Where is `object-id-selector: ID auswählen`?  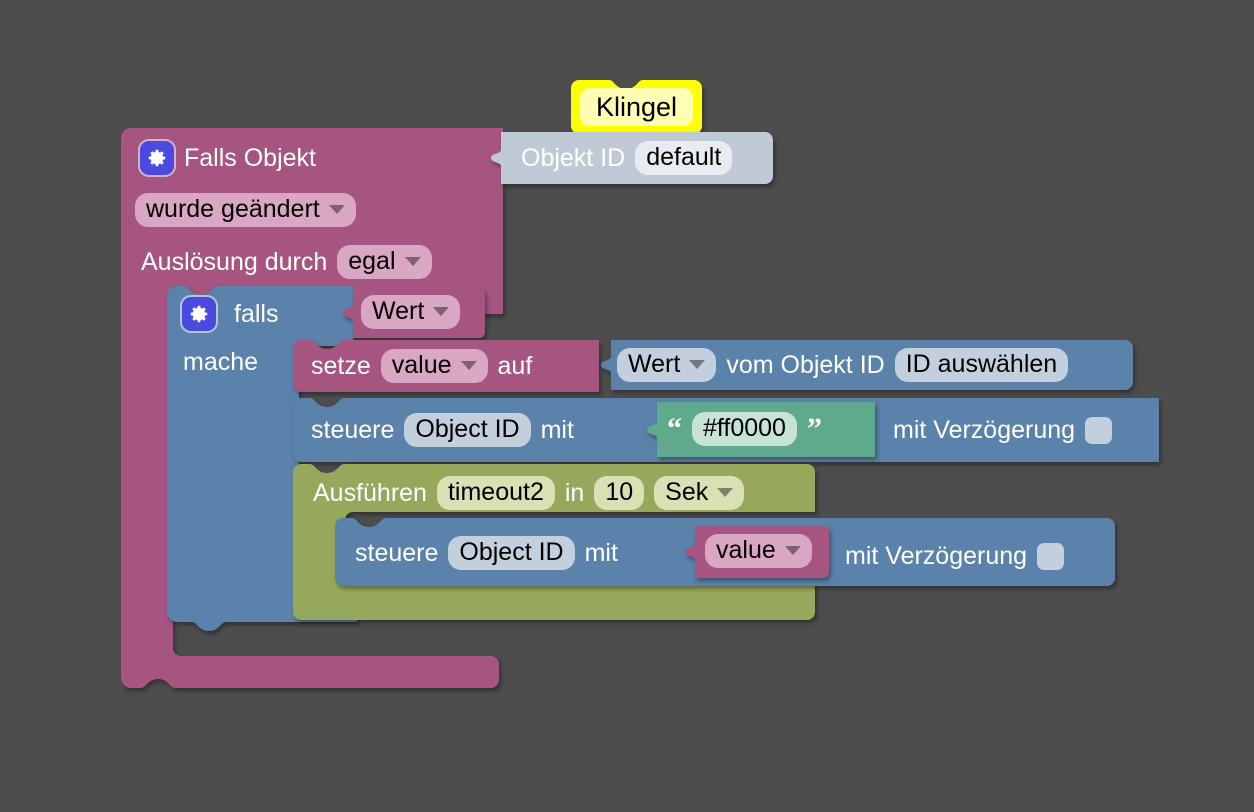
object-id-selector: ID auswählen is located at coordinates (981, 365).